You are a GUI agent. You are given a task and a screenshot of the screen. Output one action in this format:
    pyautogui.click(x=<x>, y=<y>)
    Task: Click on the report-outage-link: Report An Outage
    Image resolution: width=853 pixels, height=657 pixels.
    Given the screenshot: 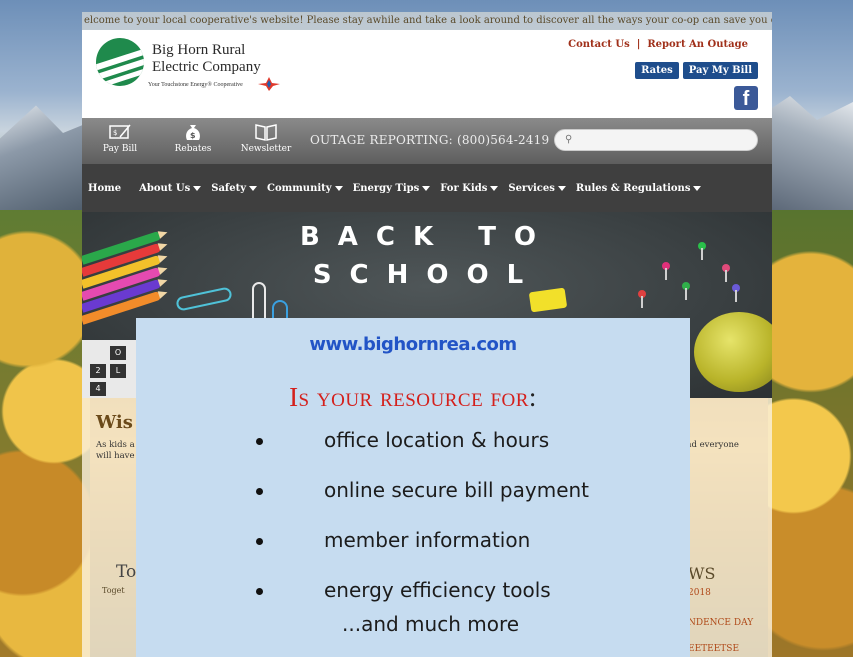 What is the action you would take?
    pyautogui.click(x=697, y=44)
    